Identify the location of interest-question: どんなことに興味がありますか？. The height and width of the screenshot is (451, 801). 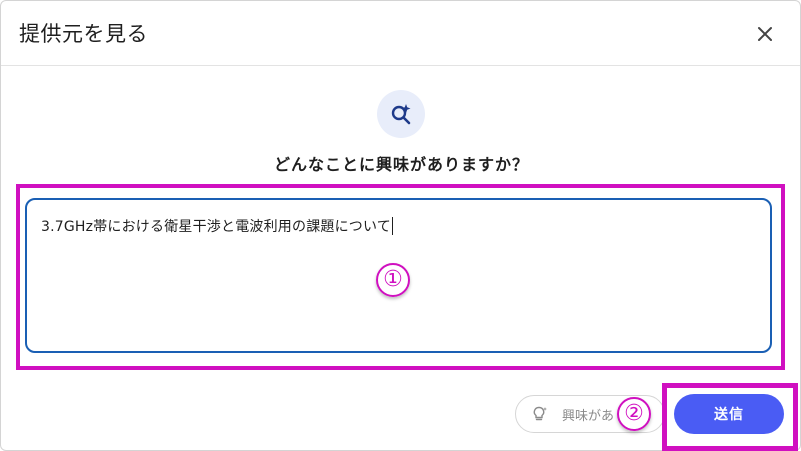
(401, 164).